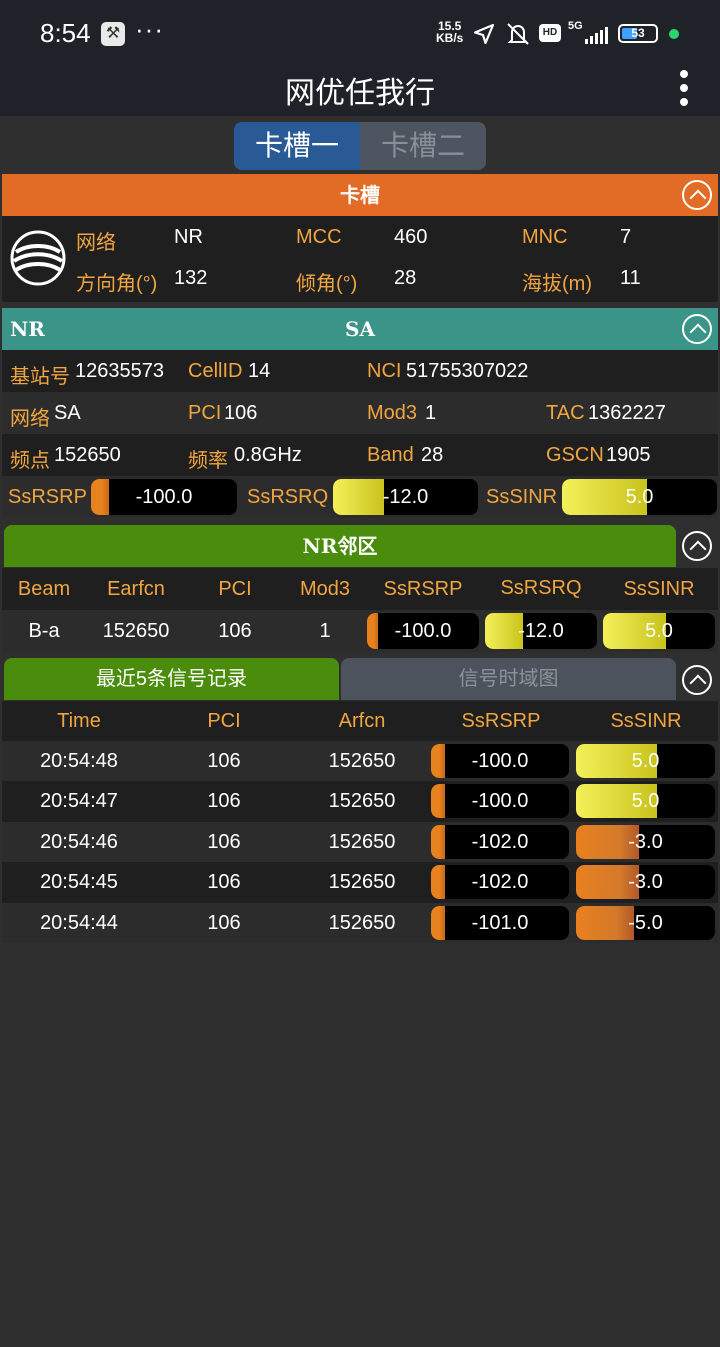 The width and height of the screenshot is (720, 1347). What do you see at coordinates (565, 413) in the screenshot?
I see `tac-label: TAC` at bounding box center [565, 413].